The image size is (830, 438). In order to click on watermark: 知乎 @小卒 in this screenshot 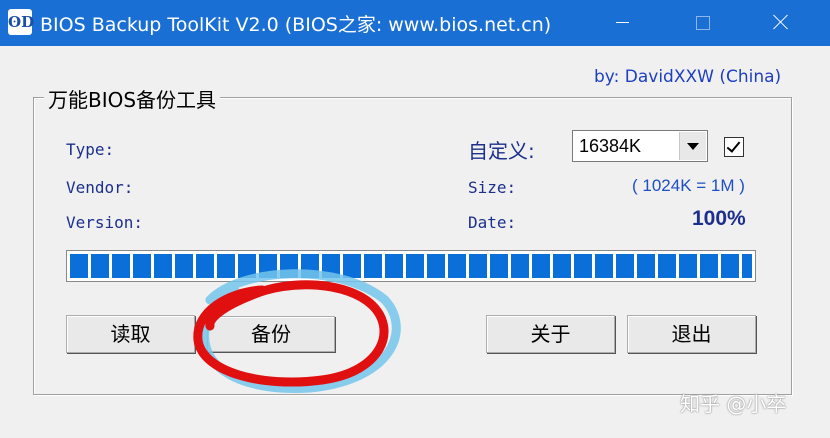, I will do `click(733, 404)`.